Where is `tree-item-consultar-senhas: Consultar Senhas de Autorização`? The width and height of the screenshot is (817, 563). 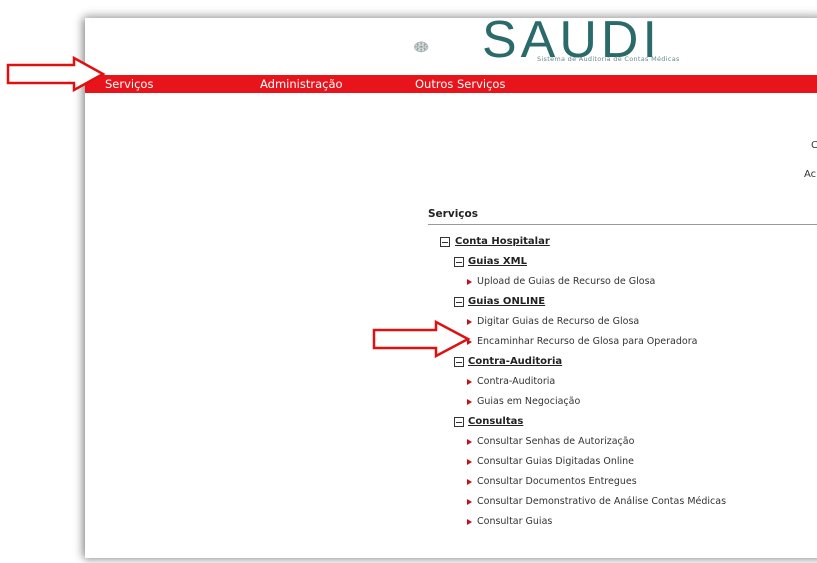 tree-item-consultar-senhas: Consultar Senhas de Autorização is located at coordinates (555, 442).